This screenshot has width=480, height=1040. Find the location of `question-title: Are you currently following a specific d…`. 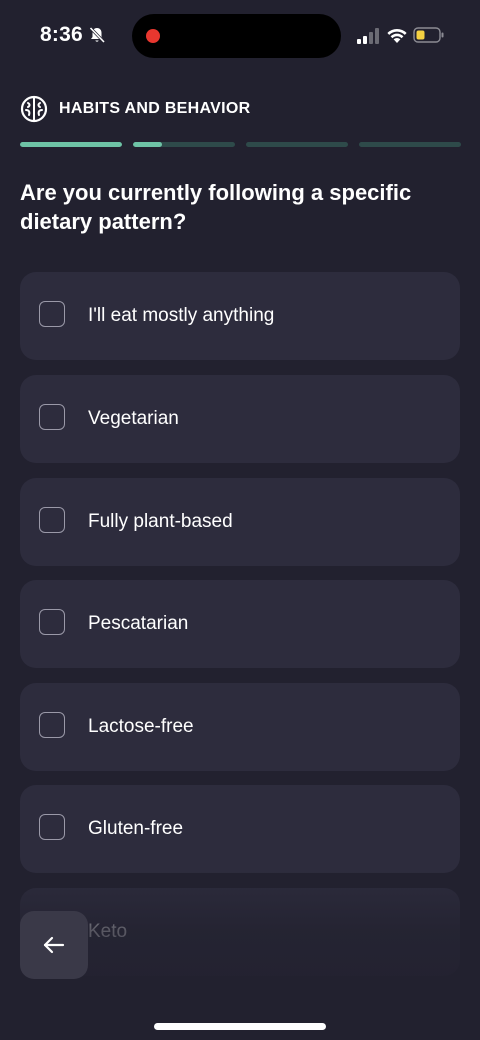

question-title: Are you currently following a specific d… is located at coordinates (216, 207).